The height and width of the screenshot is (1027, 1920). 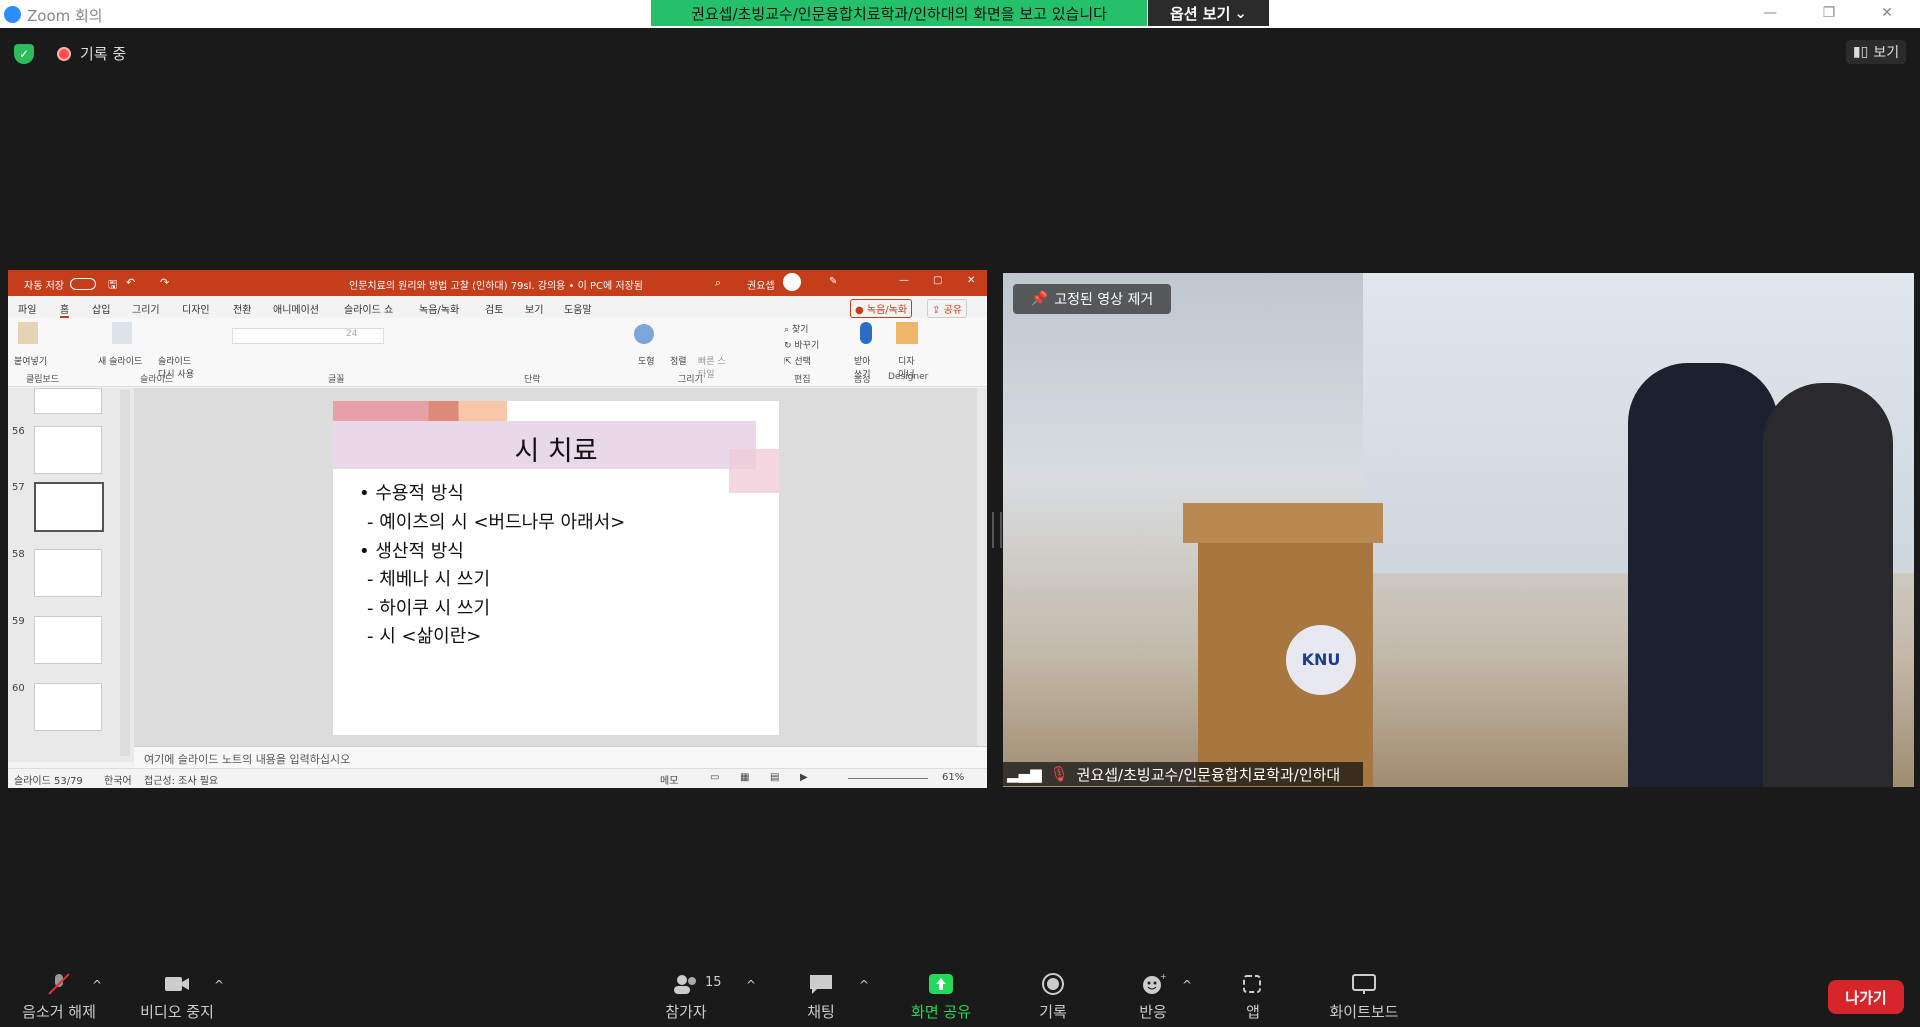 What do you see at coordinates (496, 522) in the screenshot?
I see `slide-bullet: - 예이츠의 시 <버드나무 아래서>` at bounding box center [496, 522].